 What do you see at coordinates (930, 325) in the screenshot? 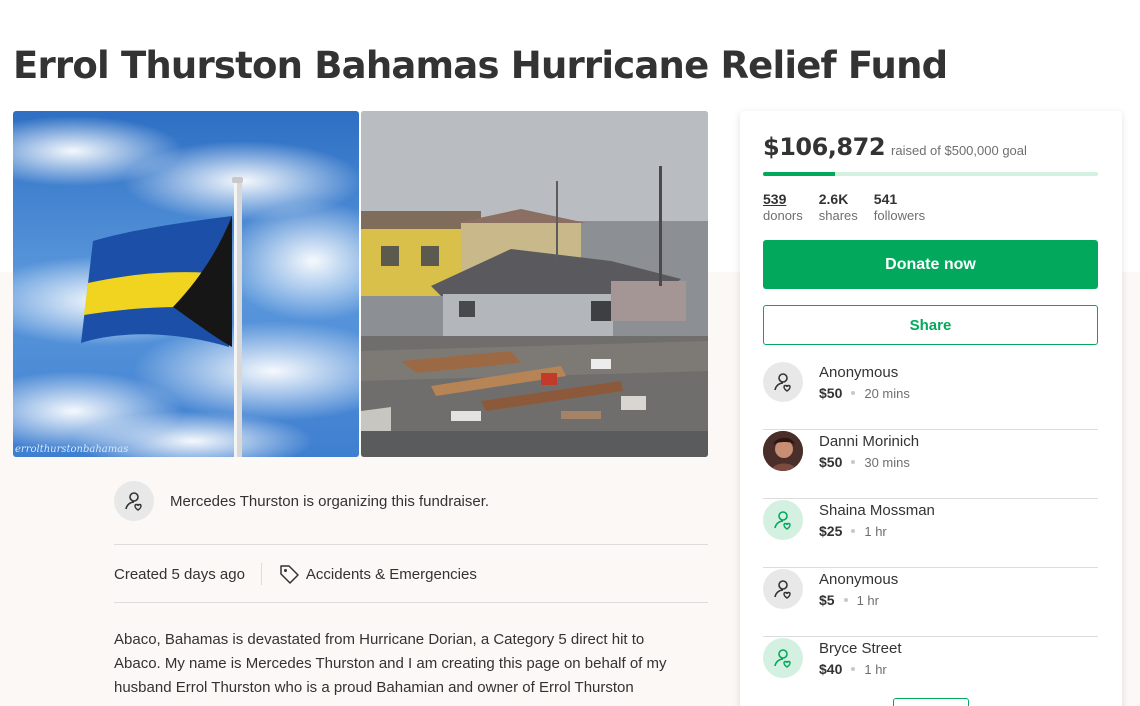
I see `share-button: Share` at bounding box center [930, 325].